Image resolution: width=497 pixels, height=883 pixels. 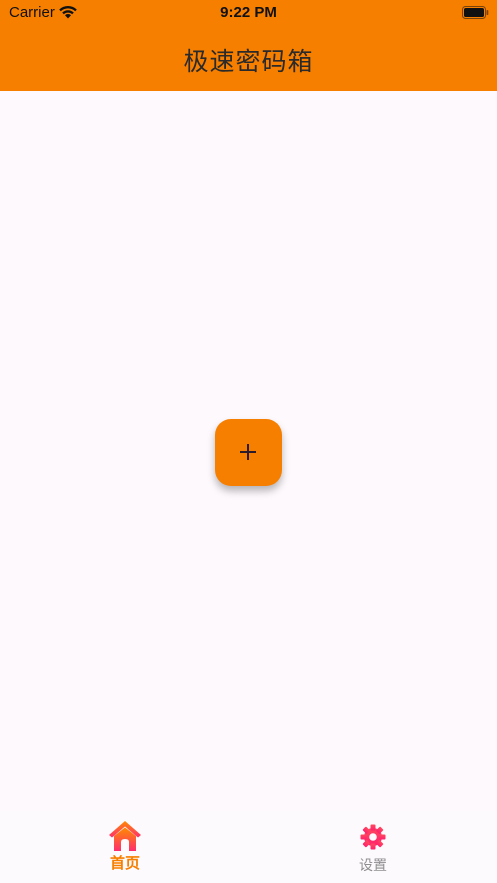 I want to click on add-button, so click(x=248, y=452).